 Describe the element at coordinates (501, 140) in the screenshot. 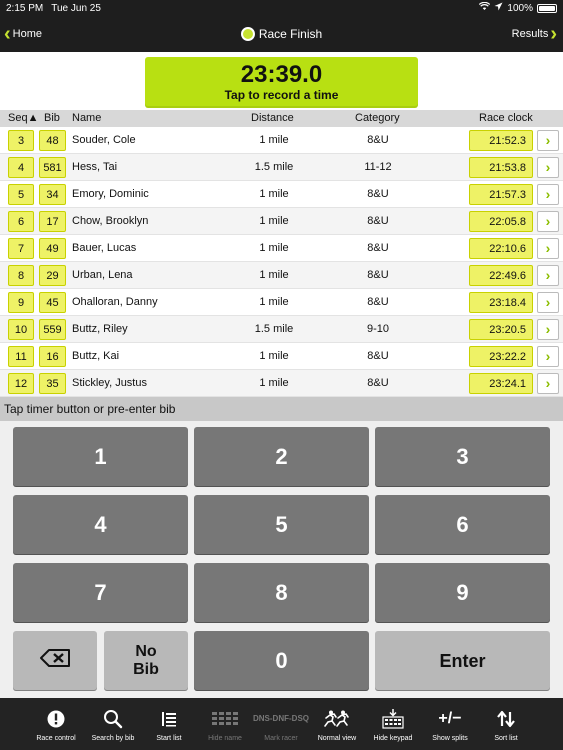

I see `race-clock-cell: 21:52.3` at that location.